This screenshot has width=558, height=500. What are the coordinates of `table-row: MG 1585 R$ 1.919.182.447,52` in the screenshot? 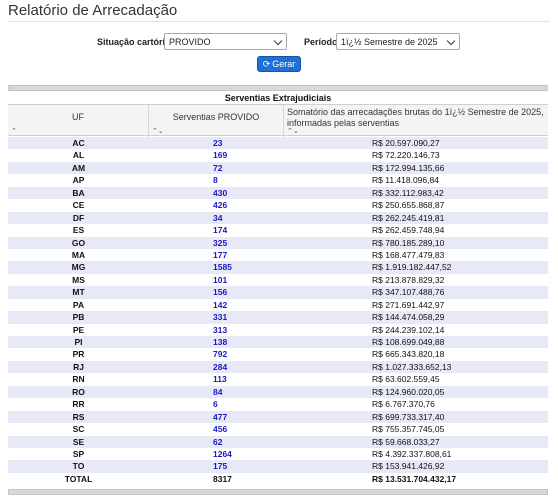 It's located at (278, 267).